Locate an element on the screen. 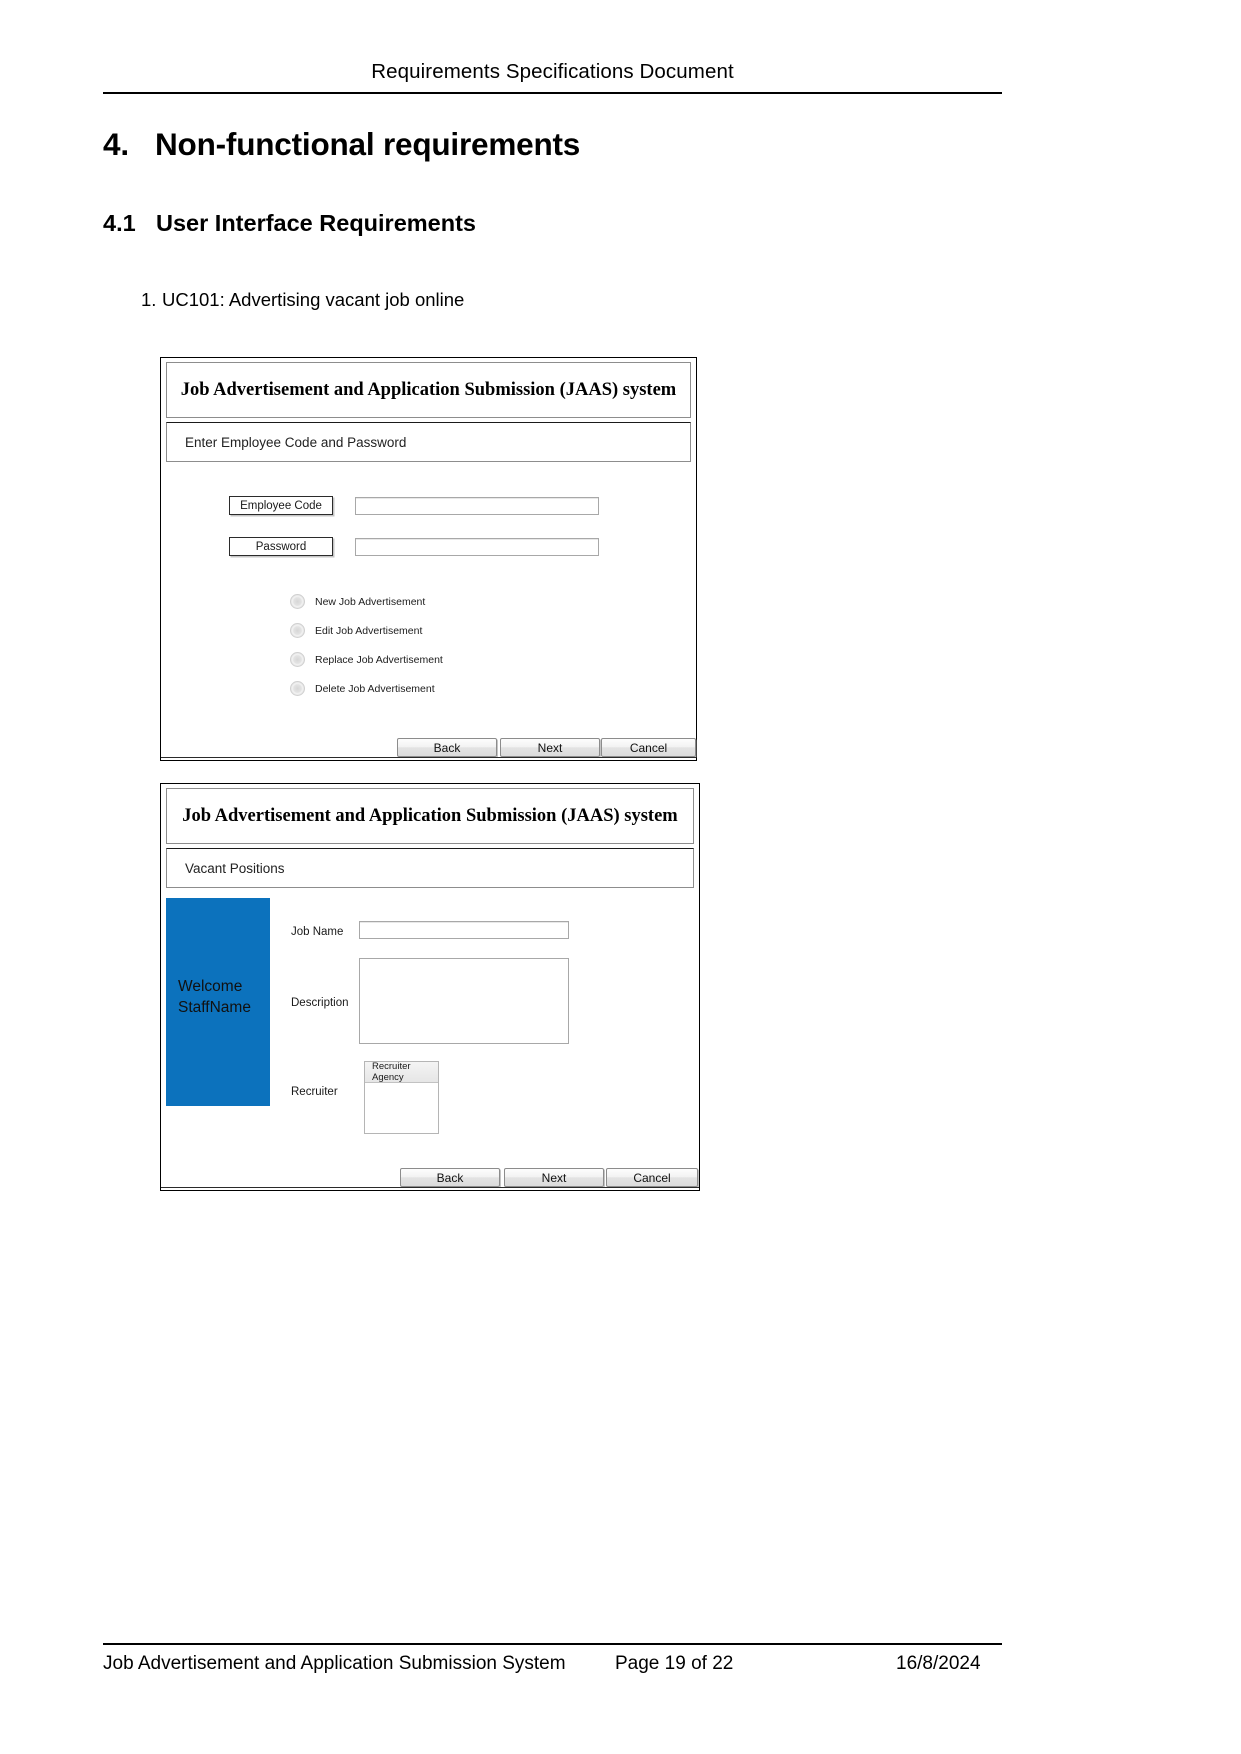 The height and width of the screenshot is (1754, 1241). page-title: 4. Non-functional requirements is located at coordinates (341, 144).